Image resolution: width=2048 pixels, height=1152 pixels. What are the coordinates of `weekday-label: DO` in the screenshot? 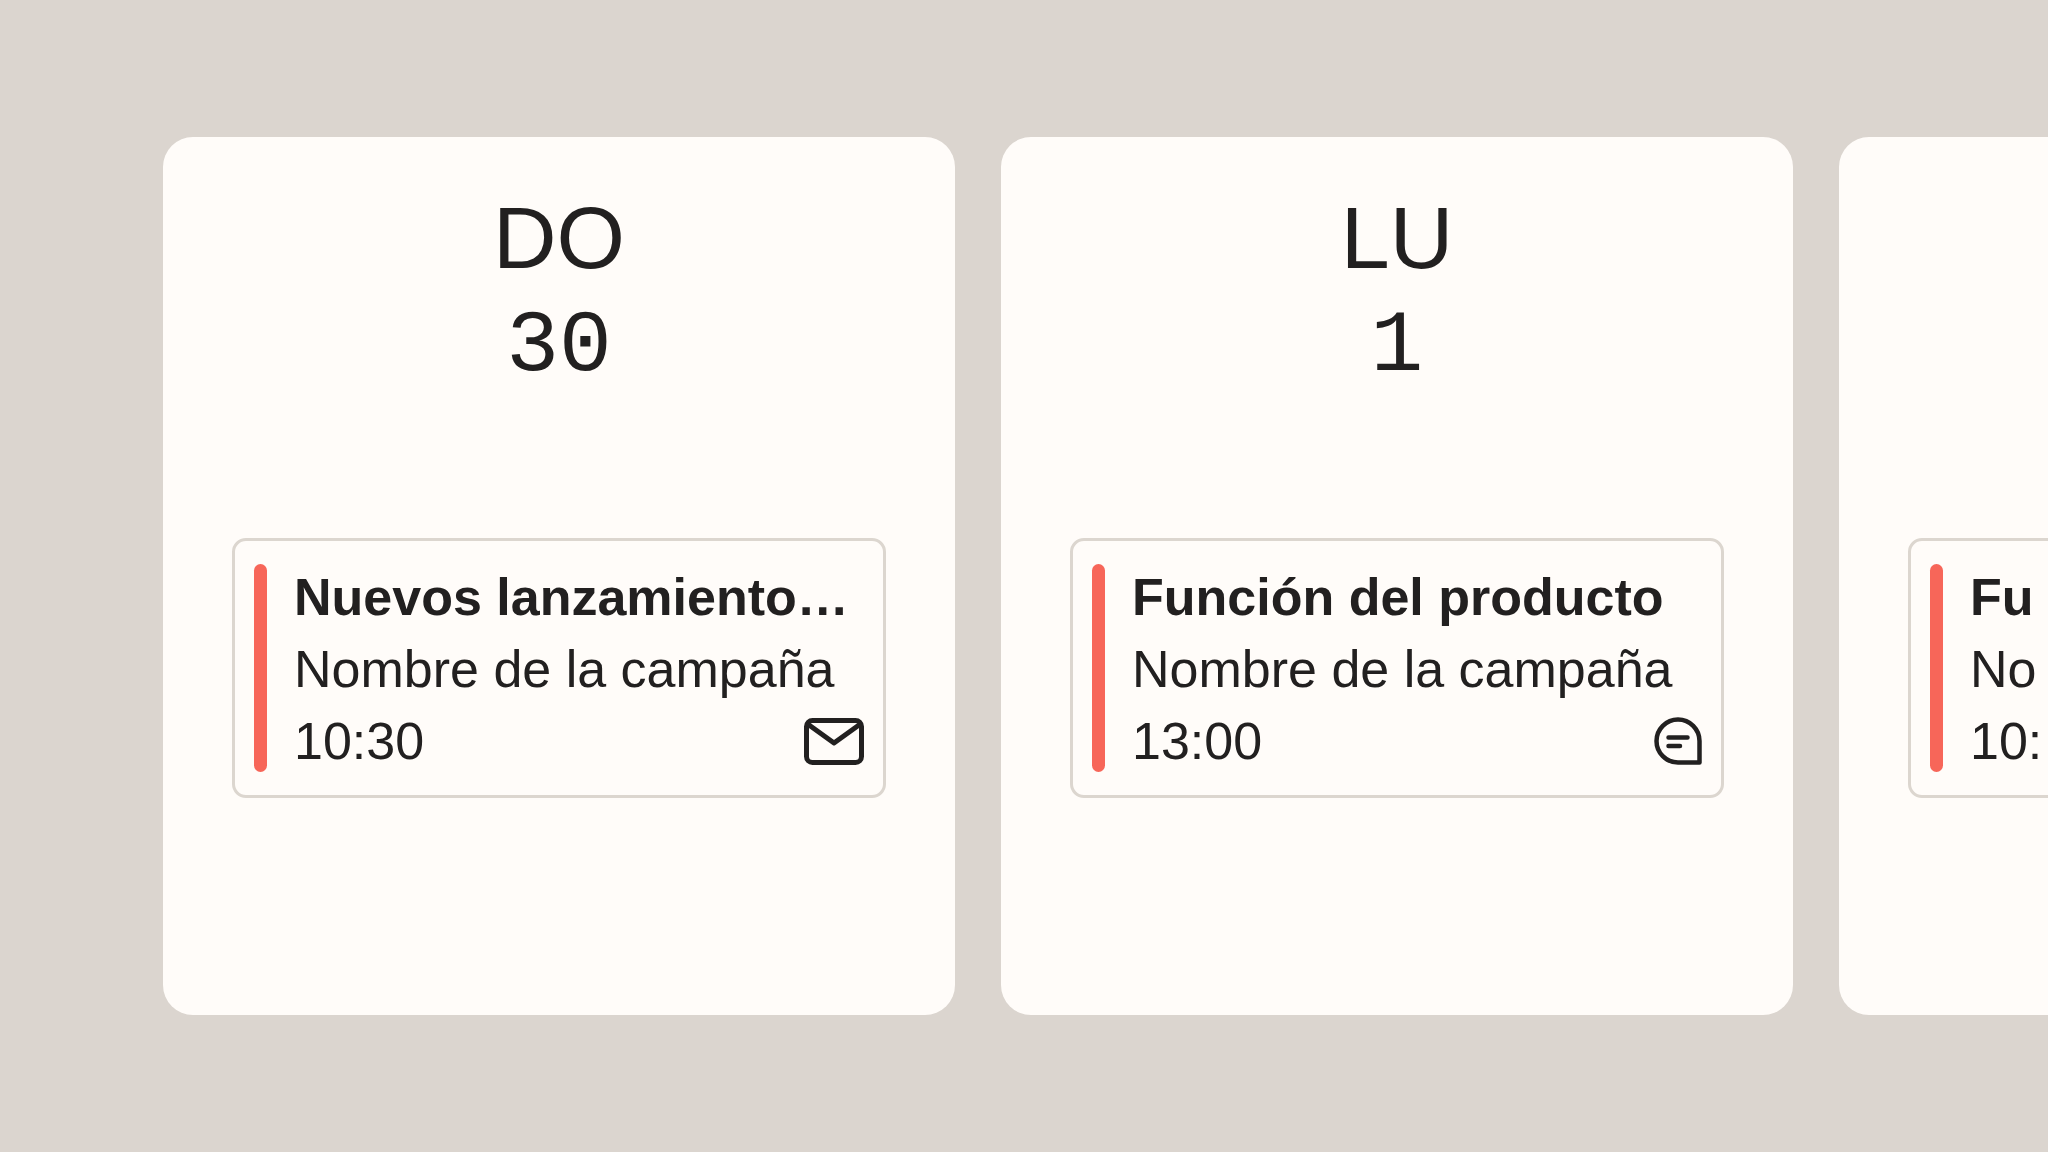 It's located at (559, 238).